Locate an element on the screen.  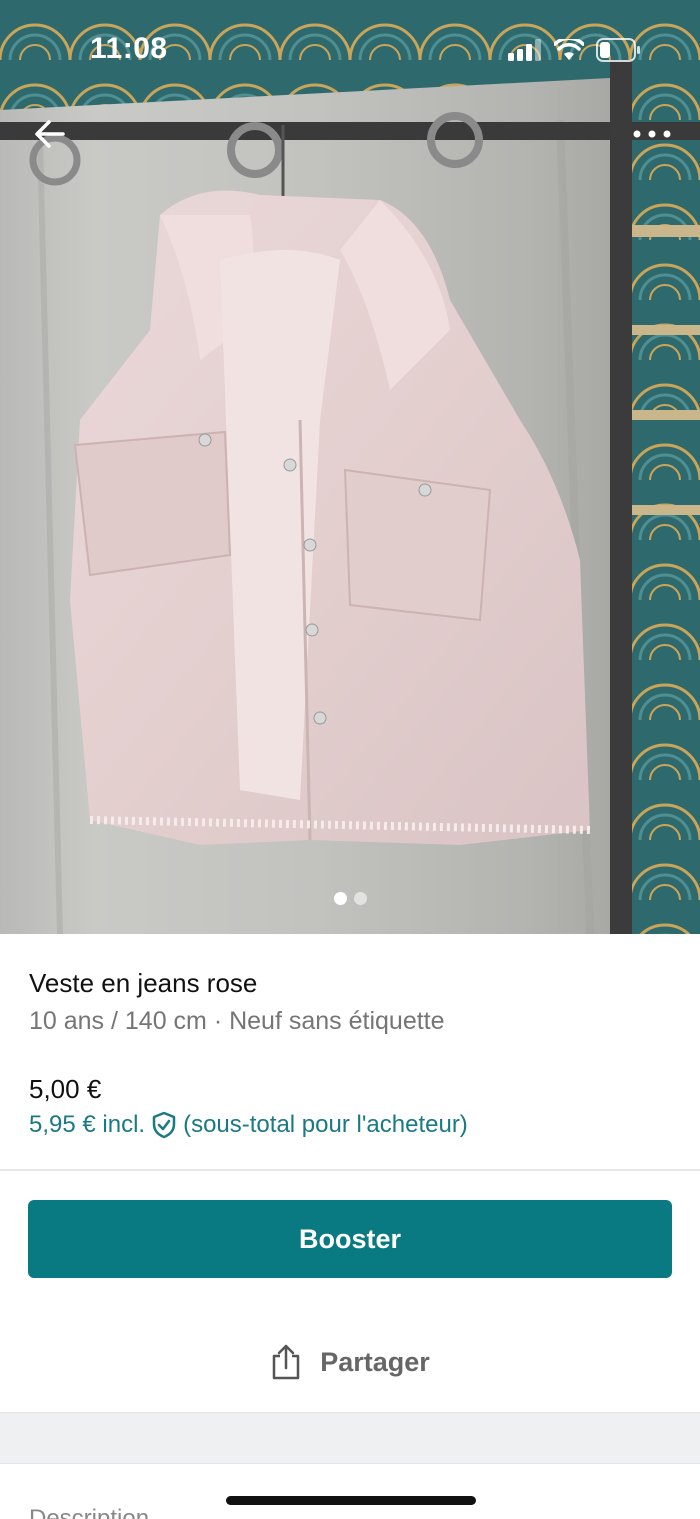
share-button: Partager is located at coordinates (350, 1362).